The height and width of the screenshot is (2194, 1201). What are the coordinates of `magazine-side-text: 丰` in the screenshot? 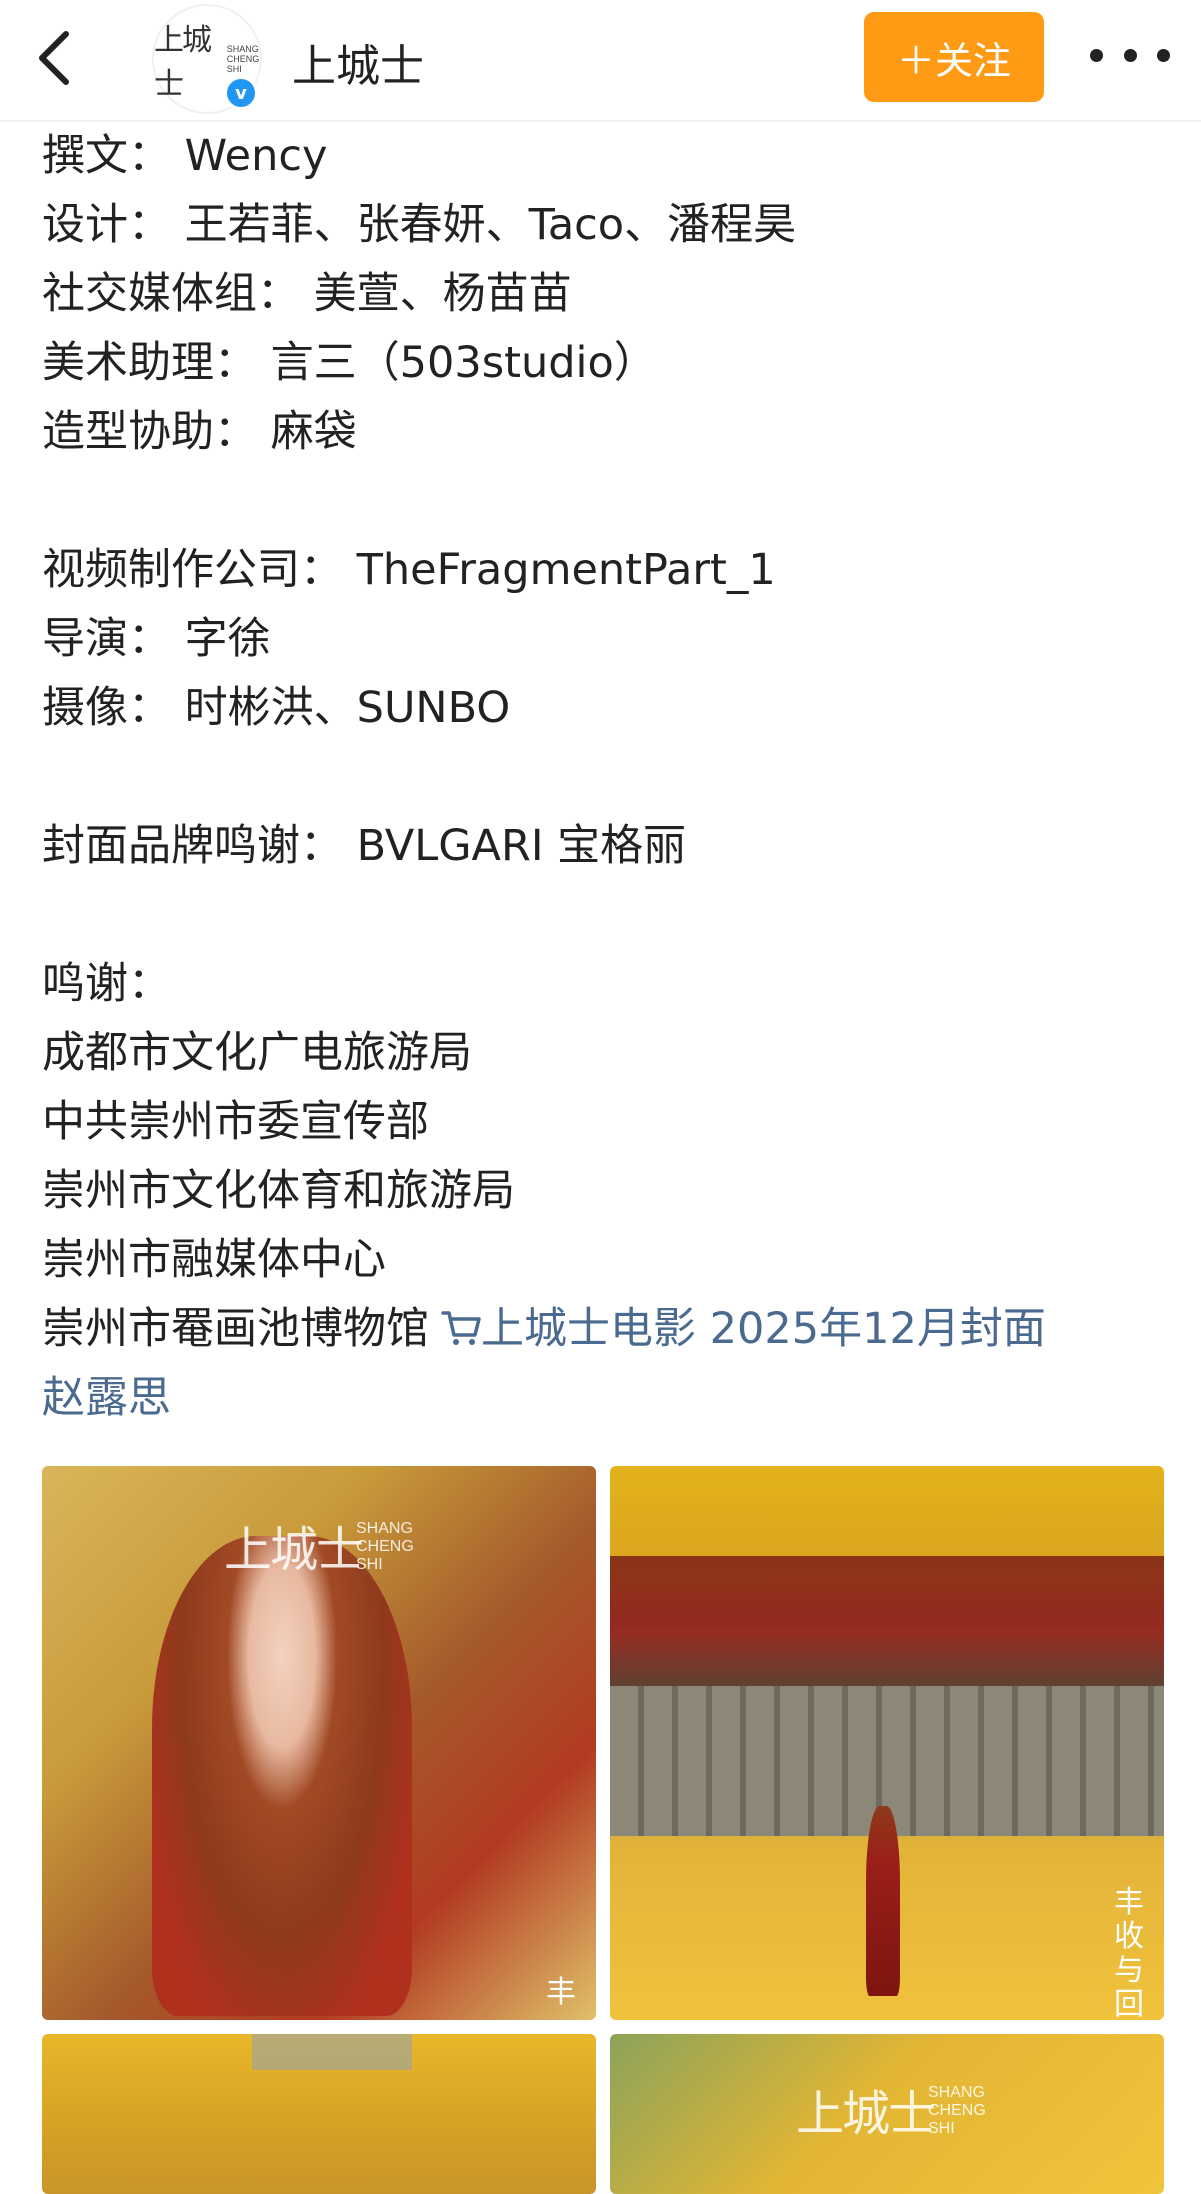 It's located at (561, 1992).